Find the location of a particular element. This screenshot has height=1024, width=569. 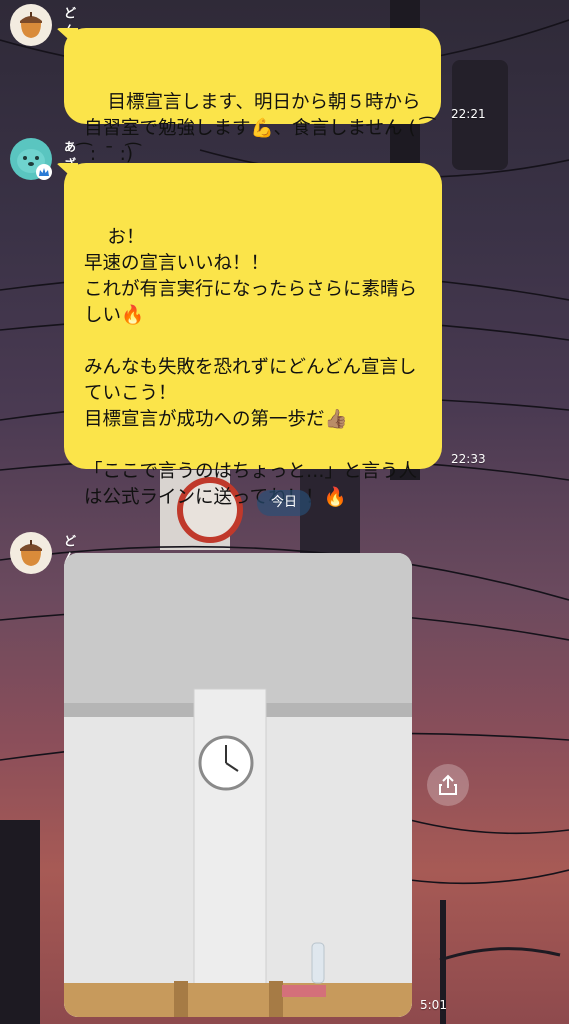

share-icon is located at coordinates (448, 784).